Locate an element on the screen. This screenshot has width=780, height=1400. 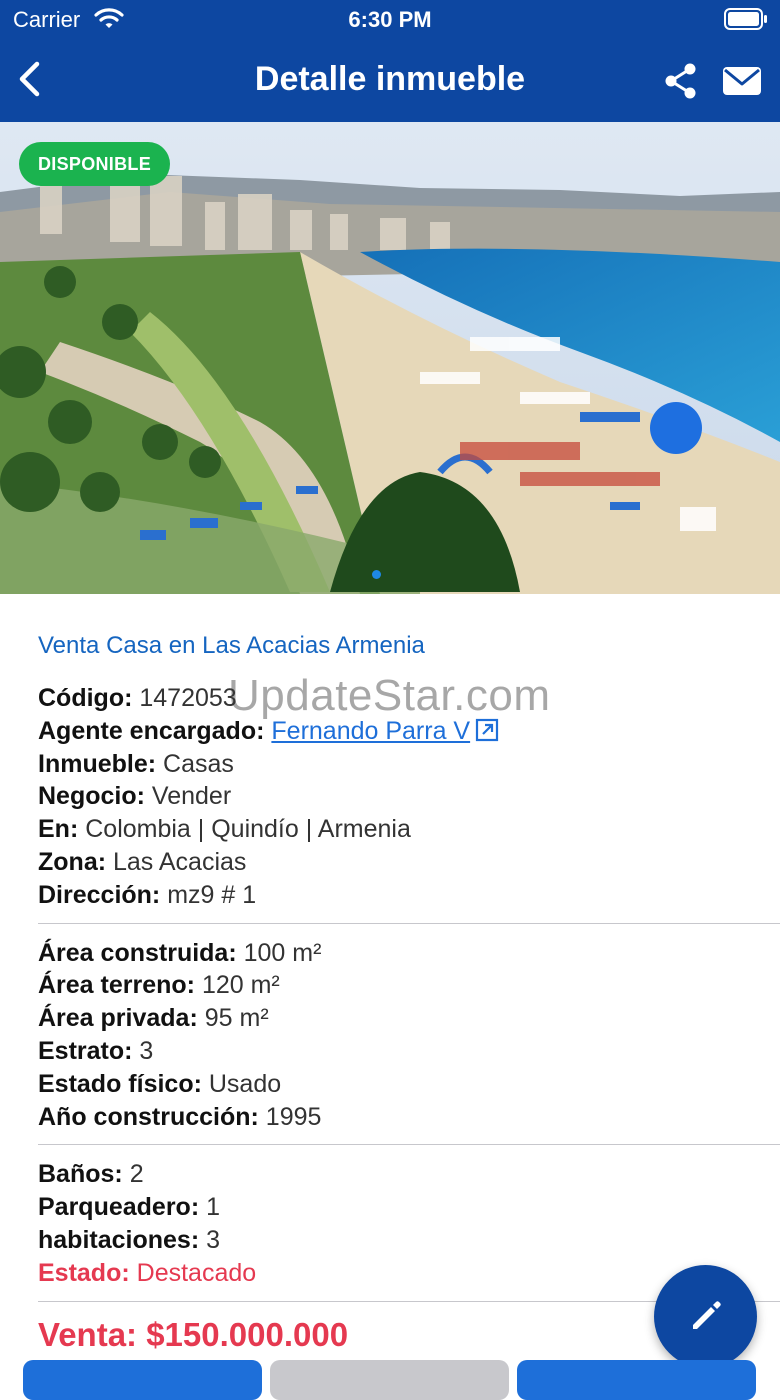
zona-label: Zona: is located at coordinates (72, 861).